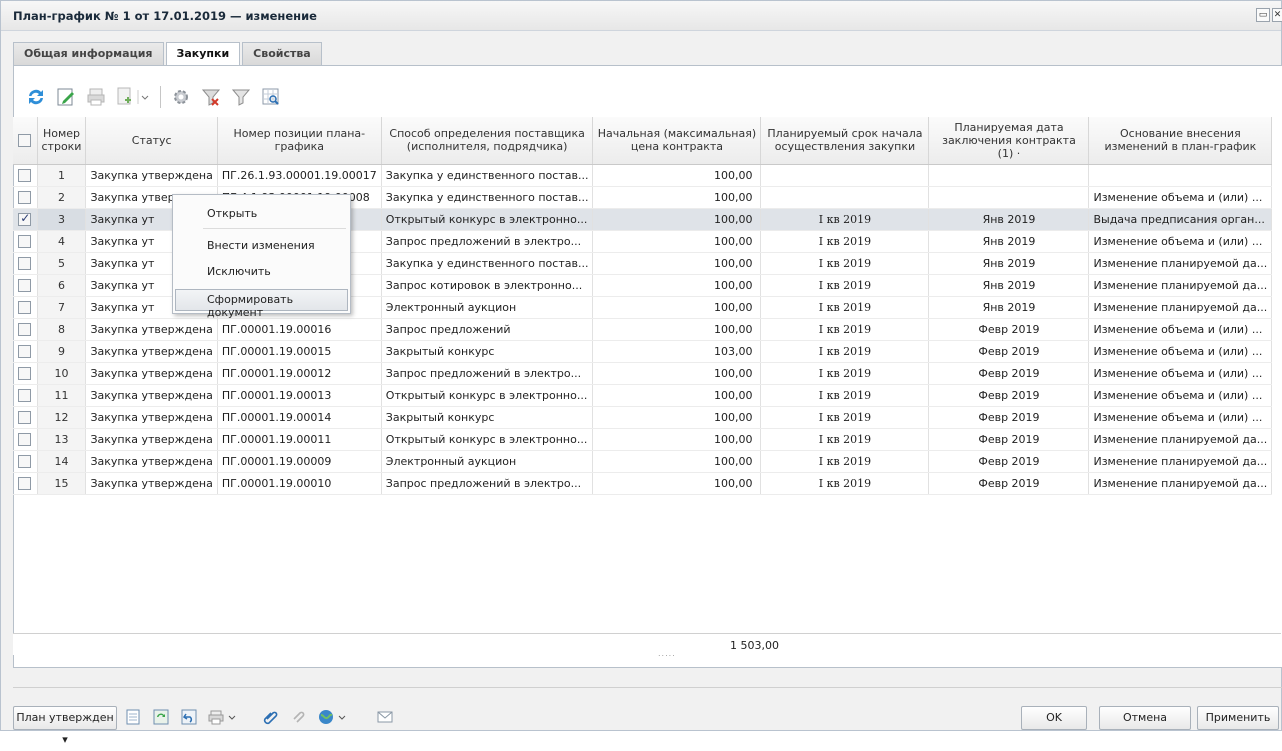 The width and height of the screenshot is (1282, 751). I want to click on maximize-icon: ▭, so click(1263, 15).